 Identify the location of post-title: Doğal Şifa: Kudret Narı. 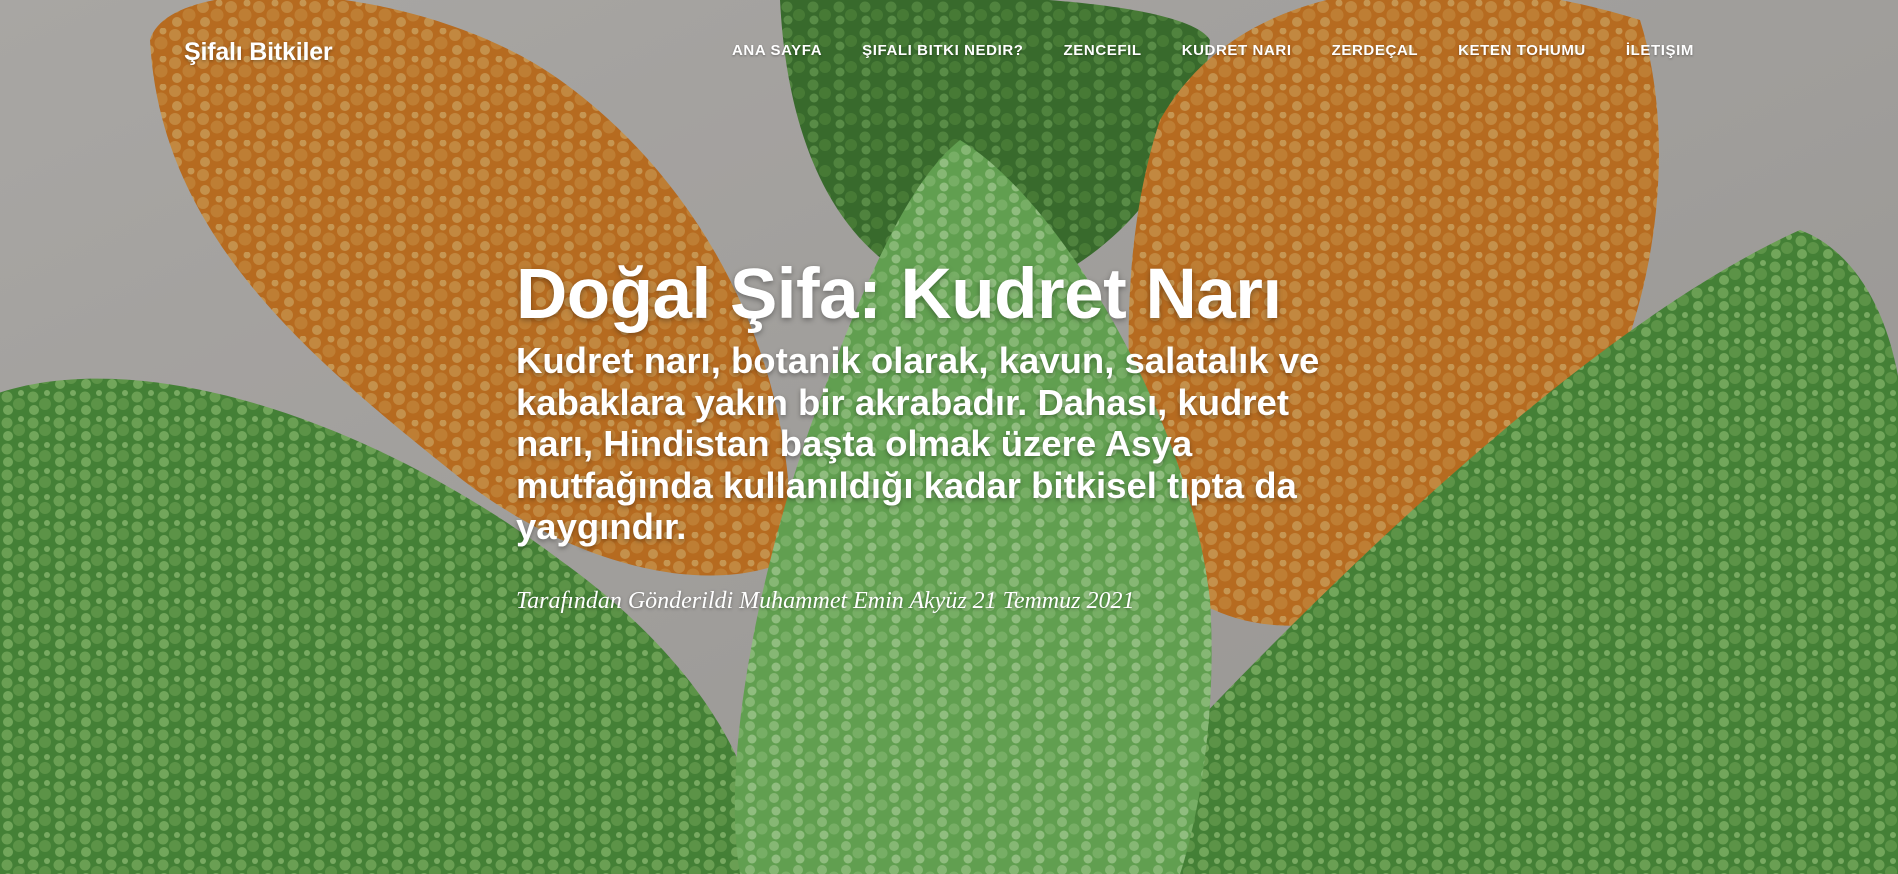
(899, 294).